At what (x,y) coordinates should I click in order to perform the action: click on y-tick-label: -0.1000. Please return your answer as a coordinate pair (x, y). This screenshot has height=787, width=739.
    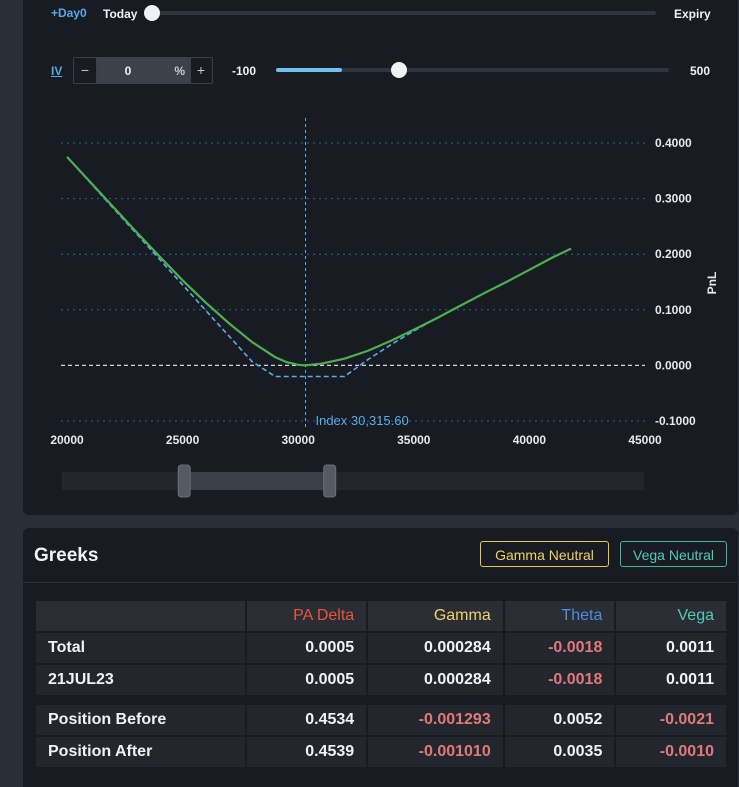
    Looking at the image, I should click on (675, 421).